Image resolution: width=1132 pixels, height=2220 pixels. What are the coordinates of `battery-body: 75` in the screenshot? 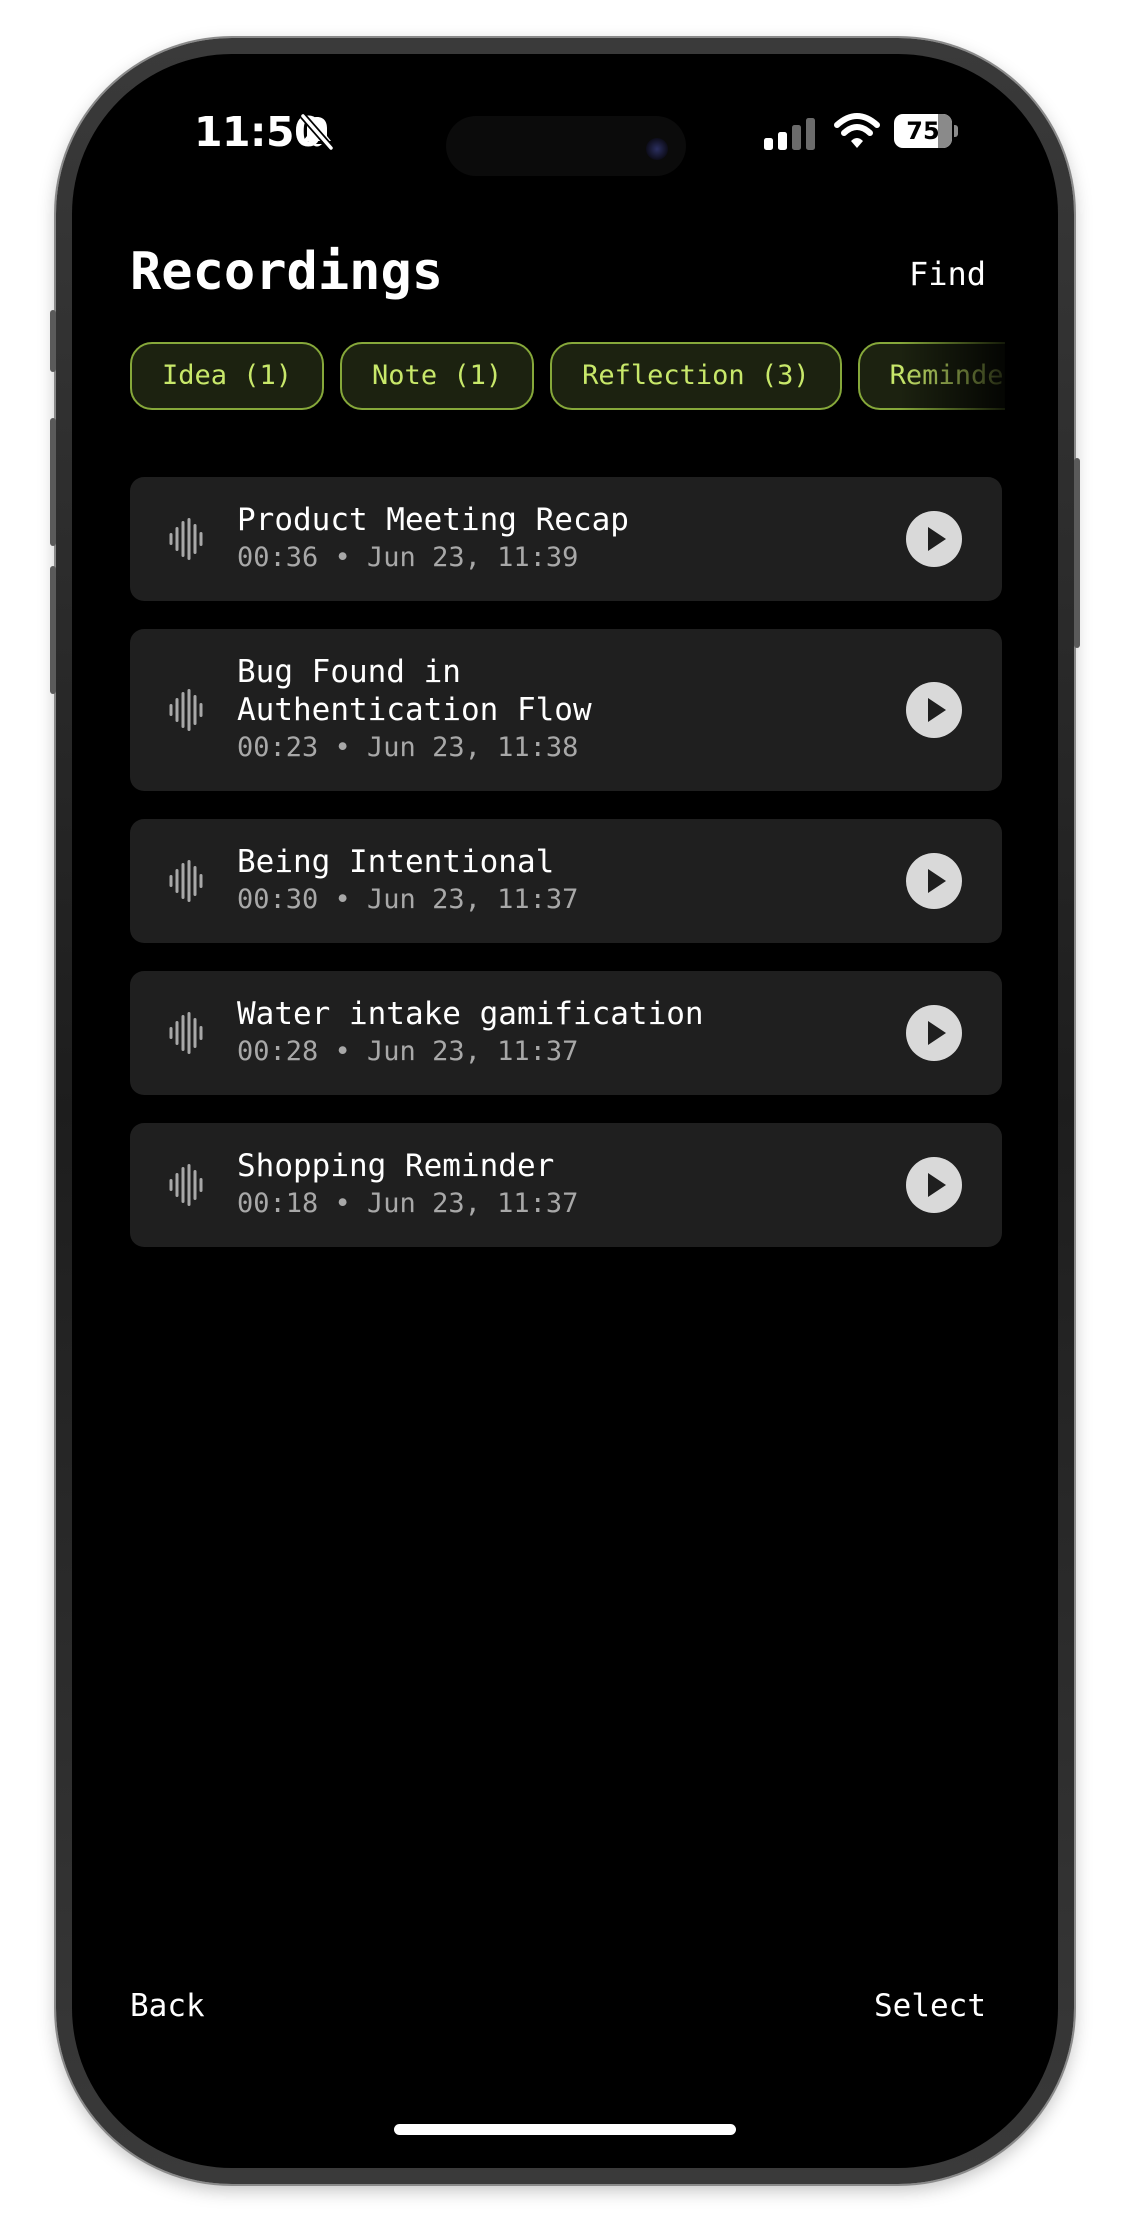 It's located at (923, 131).